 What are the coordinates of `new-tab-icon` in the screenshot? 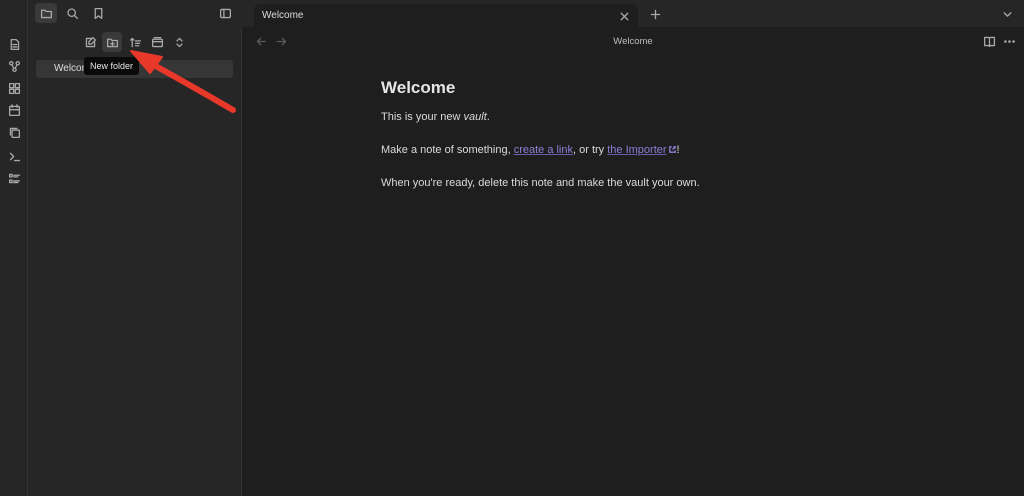 It's located at (655, 14).